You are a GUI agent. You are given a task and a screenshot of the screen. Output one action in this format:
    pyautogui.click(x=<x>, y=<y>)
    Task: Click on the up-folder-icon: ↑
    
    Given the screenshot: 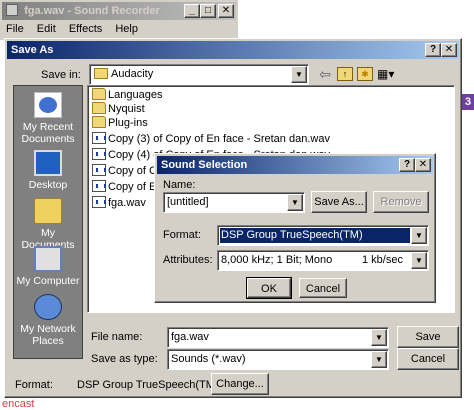 What is the action you would take?
    pyautogui.click(x=345, y=74)
    